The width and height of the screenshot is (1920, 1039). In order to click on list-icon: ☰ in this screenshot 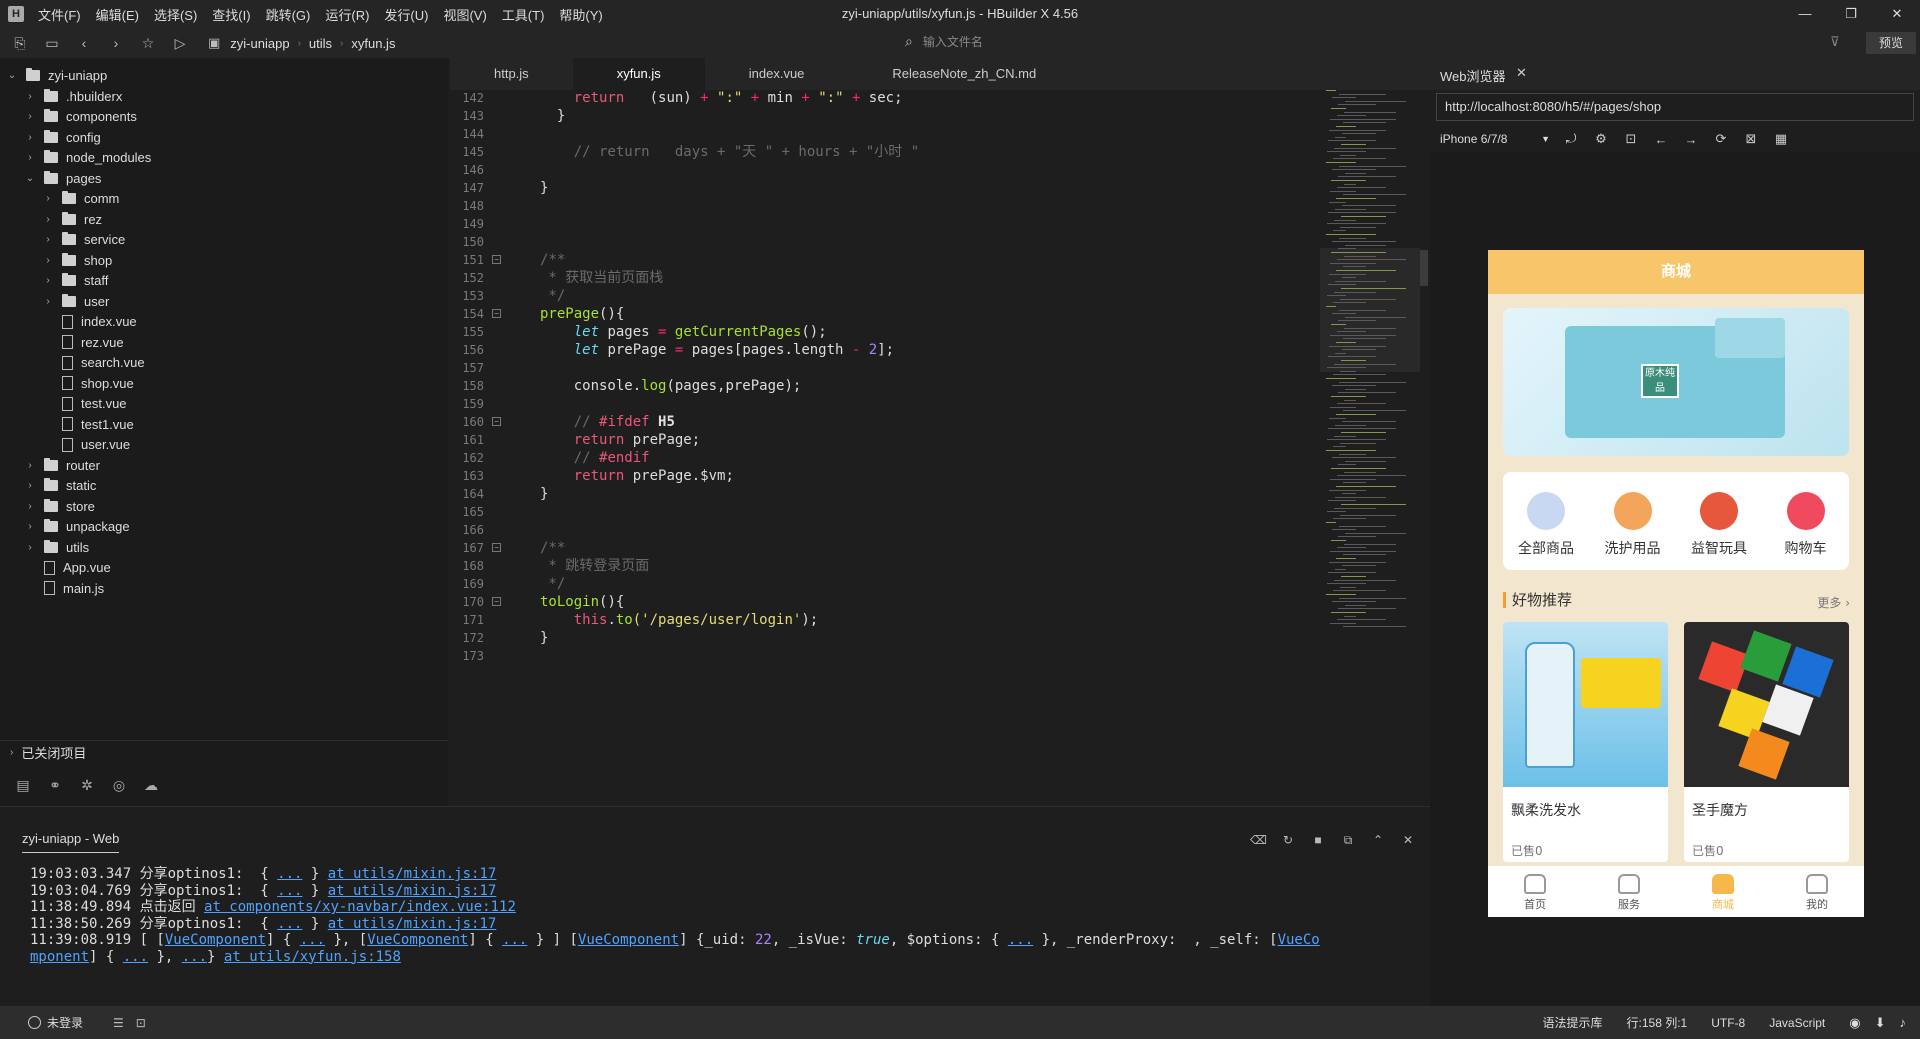, I will do `click(118, 1023)`.